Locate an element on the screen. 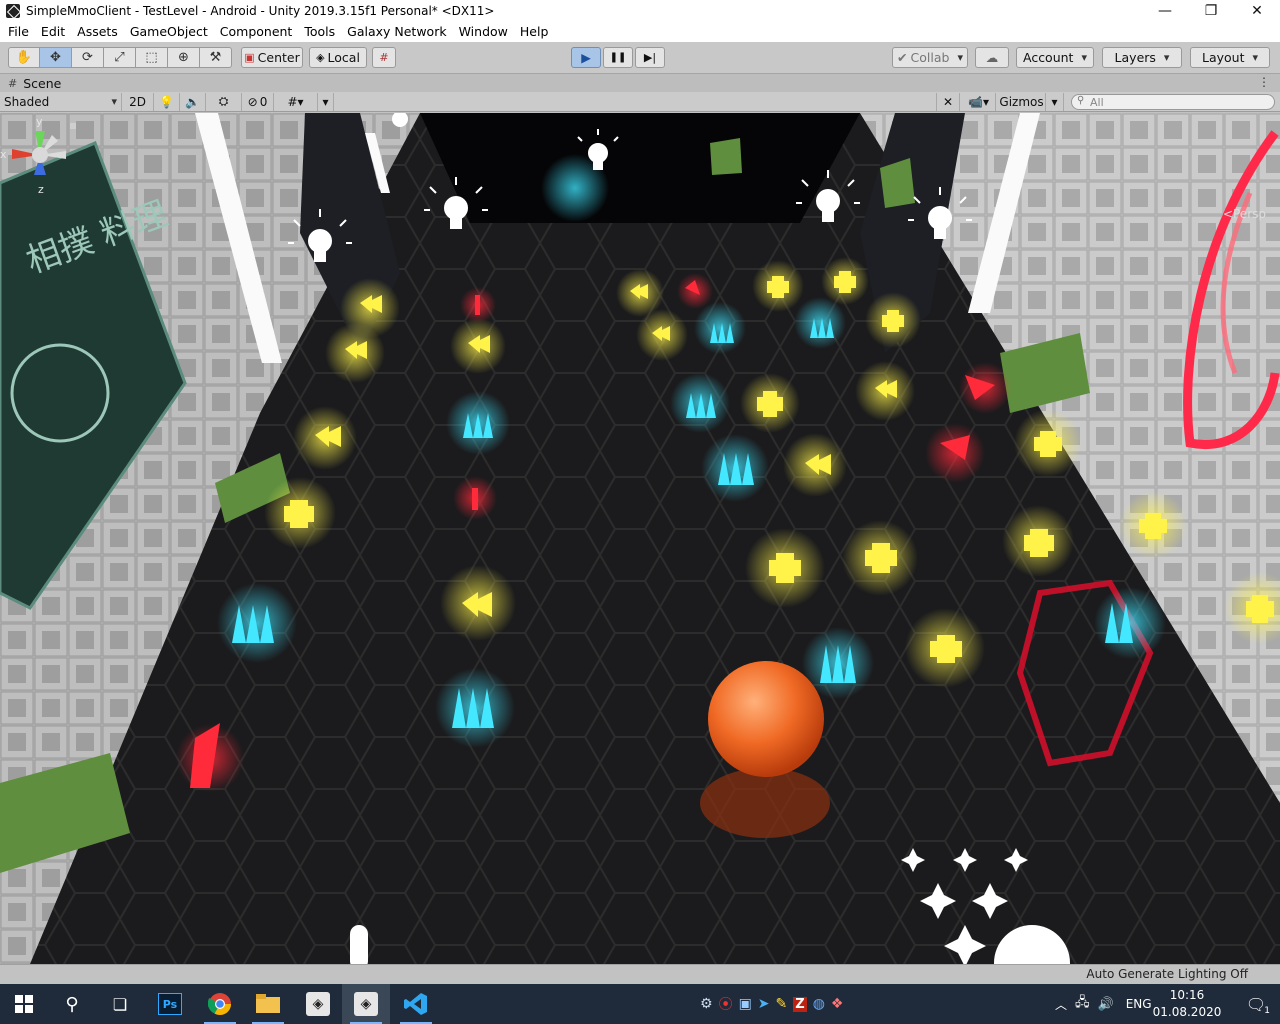  unity-icon: ◈ is located at coordinates (366, 1004).